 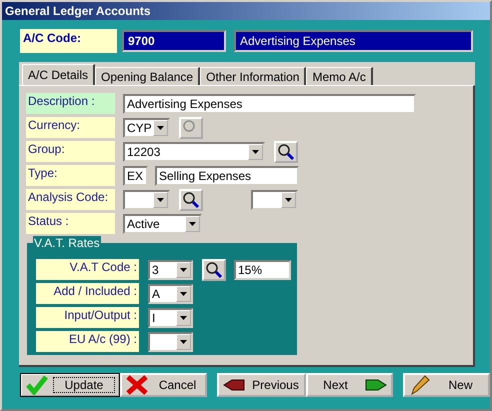 I want to click on field-label: Input/Output :, so click(x=87, y=317).